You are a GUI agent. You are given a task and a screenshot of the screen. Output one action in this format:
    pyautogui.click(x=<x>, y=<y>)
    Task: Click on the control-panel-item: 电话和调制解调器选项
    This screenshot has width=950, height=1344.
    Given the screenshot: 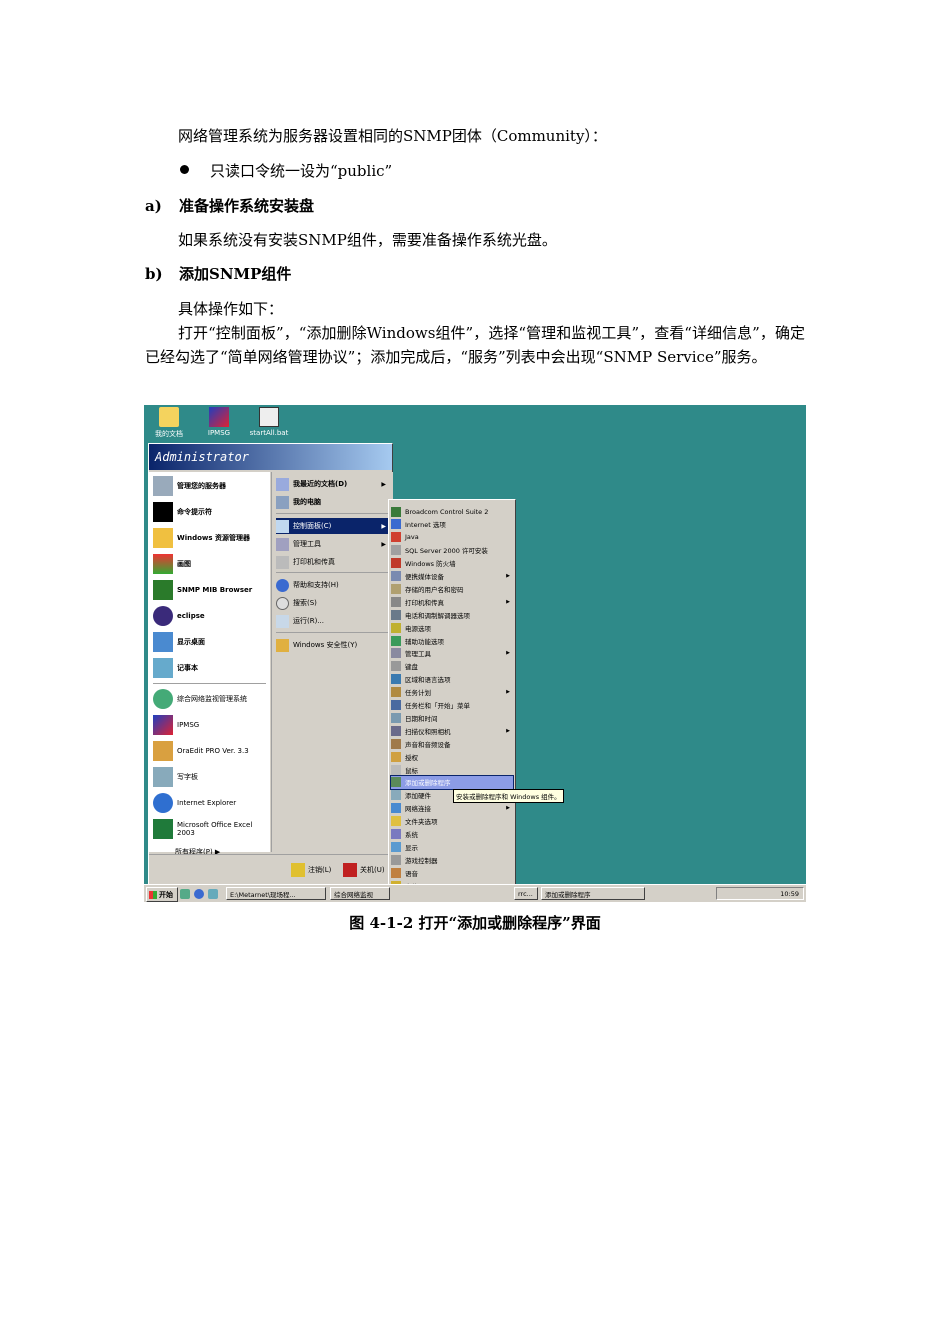 What is the action you would take?
    pyautogui.click(x=452, y=614)
    